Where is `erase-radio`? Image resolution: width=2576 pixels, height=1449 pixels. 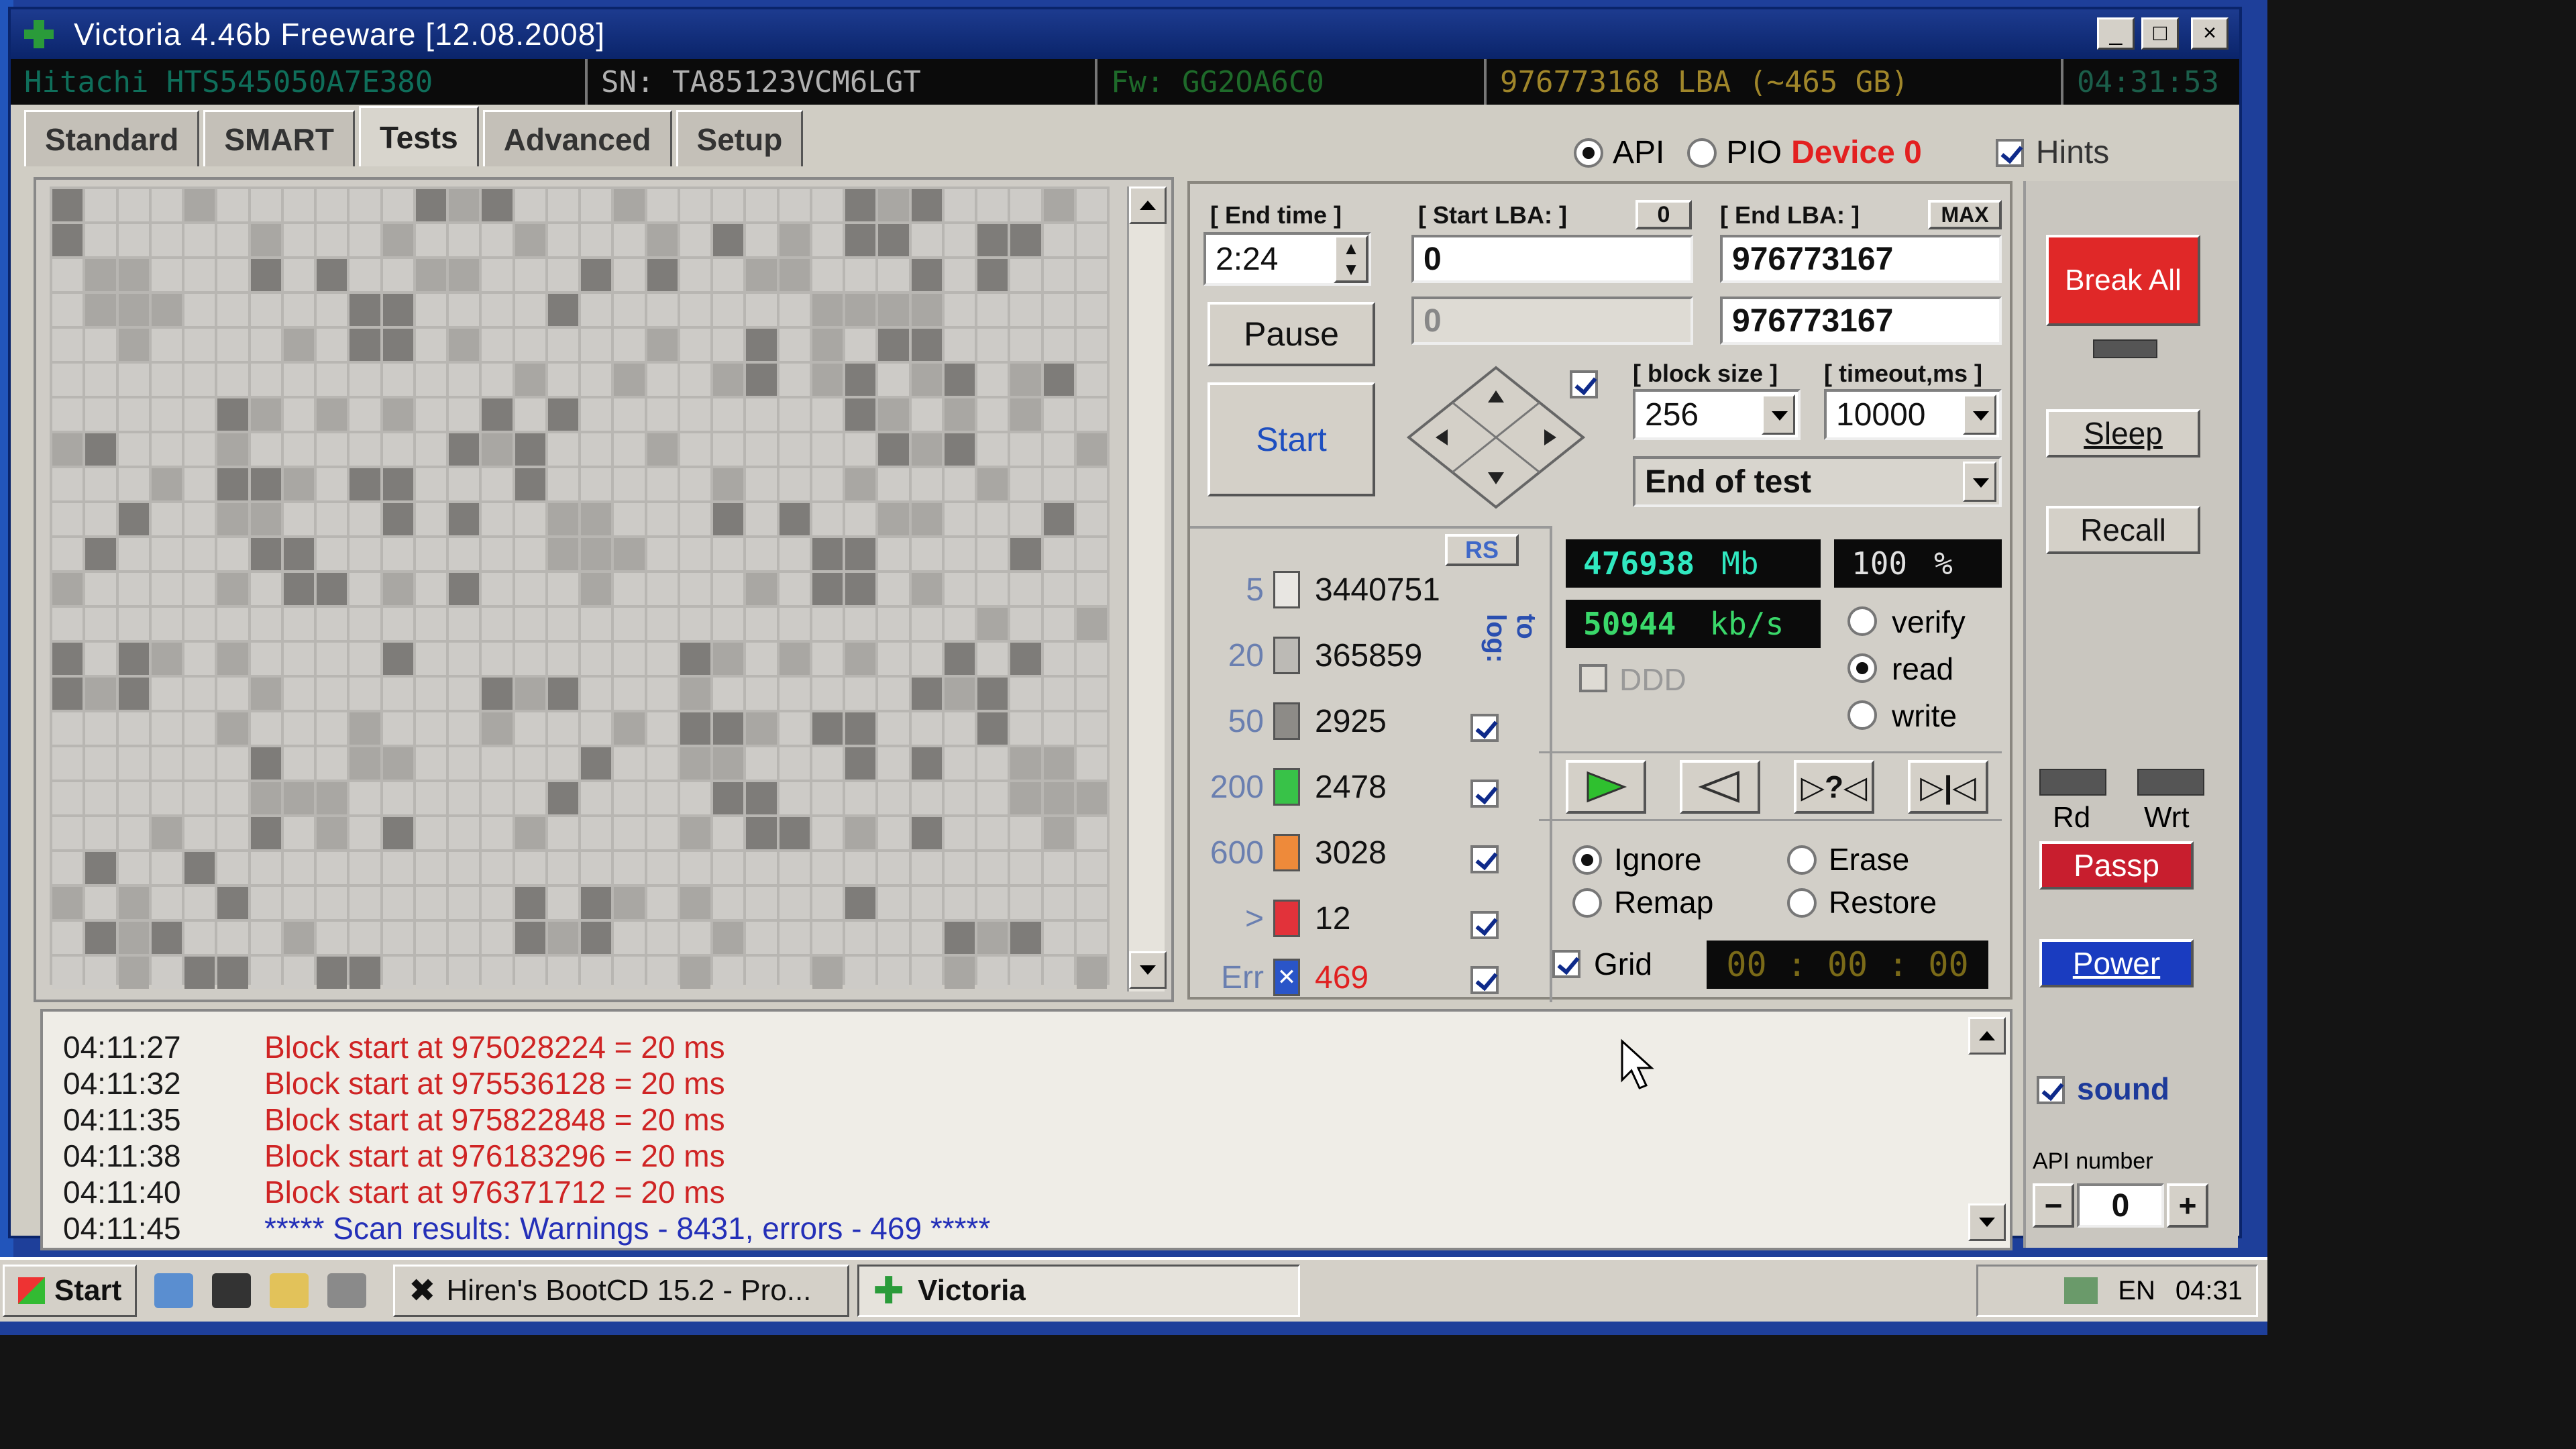
erase-radio is located at coordinates (1802, 860).